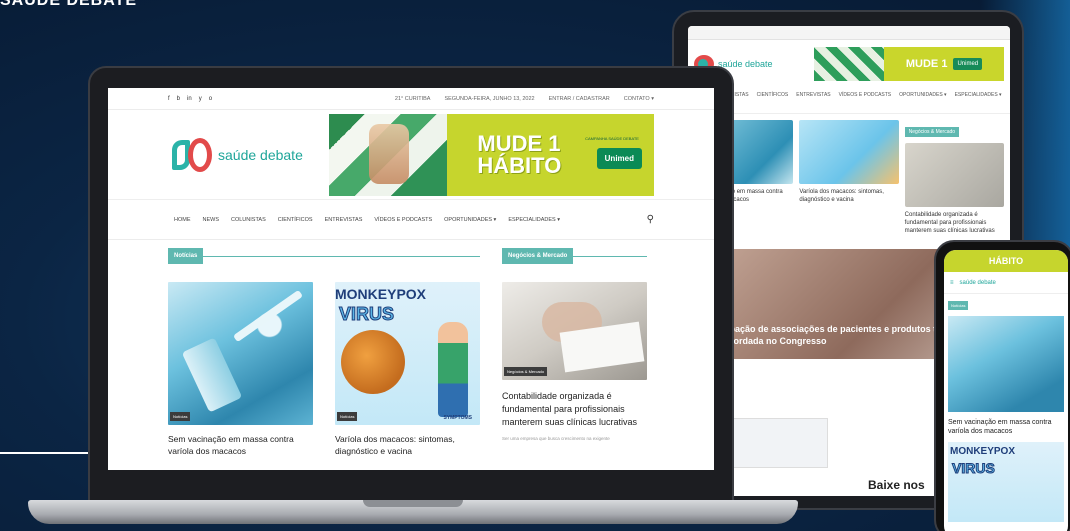  I want to click on blog-icon: b, so click(178, 99).